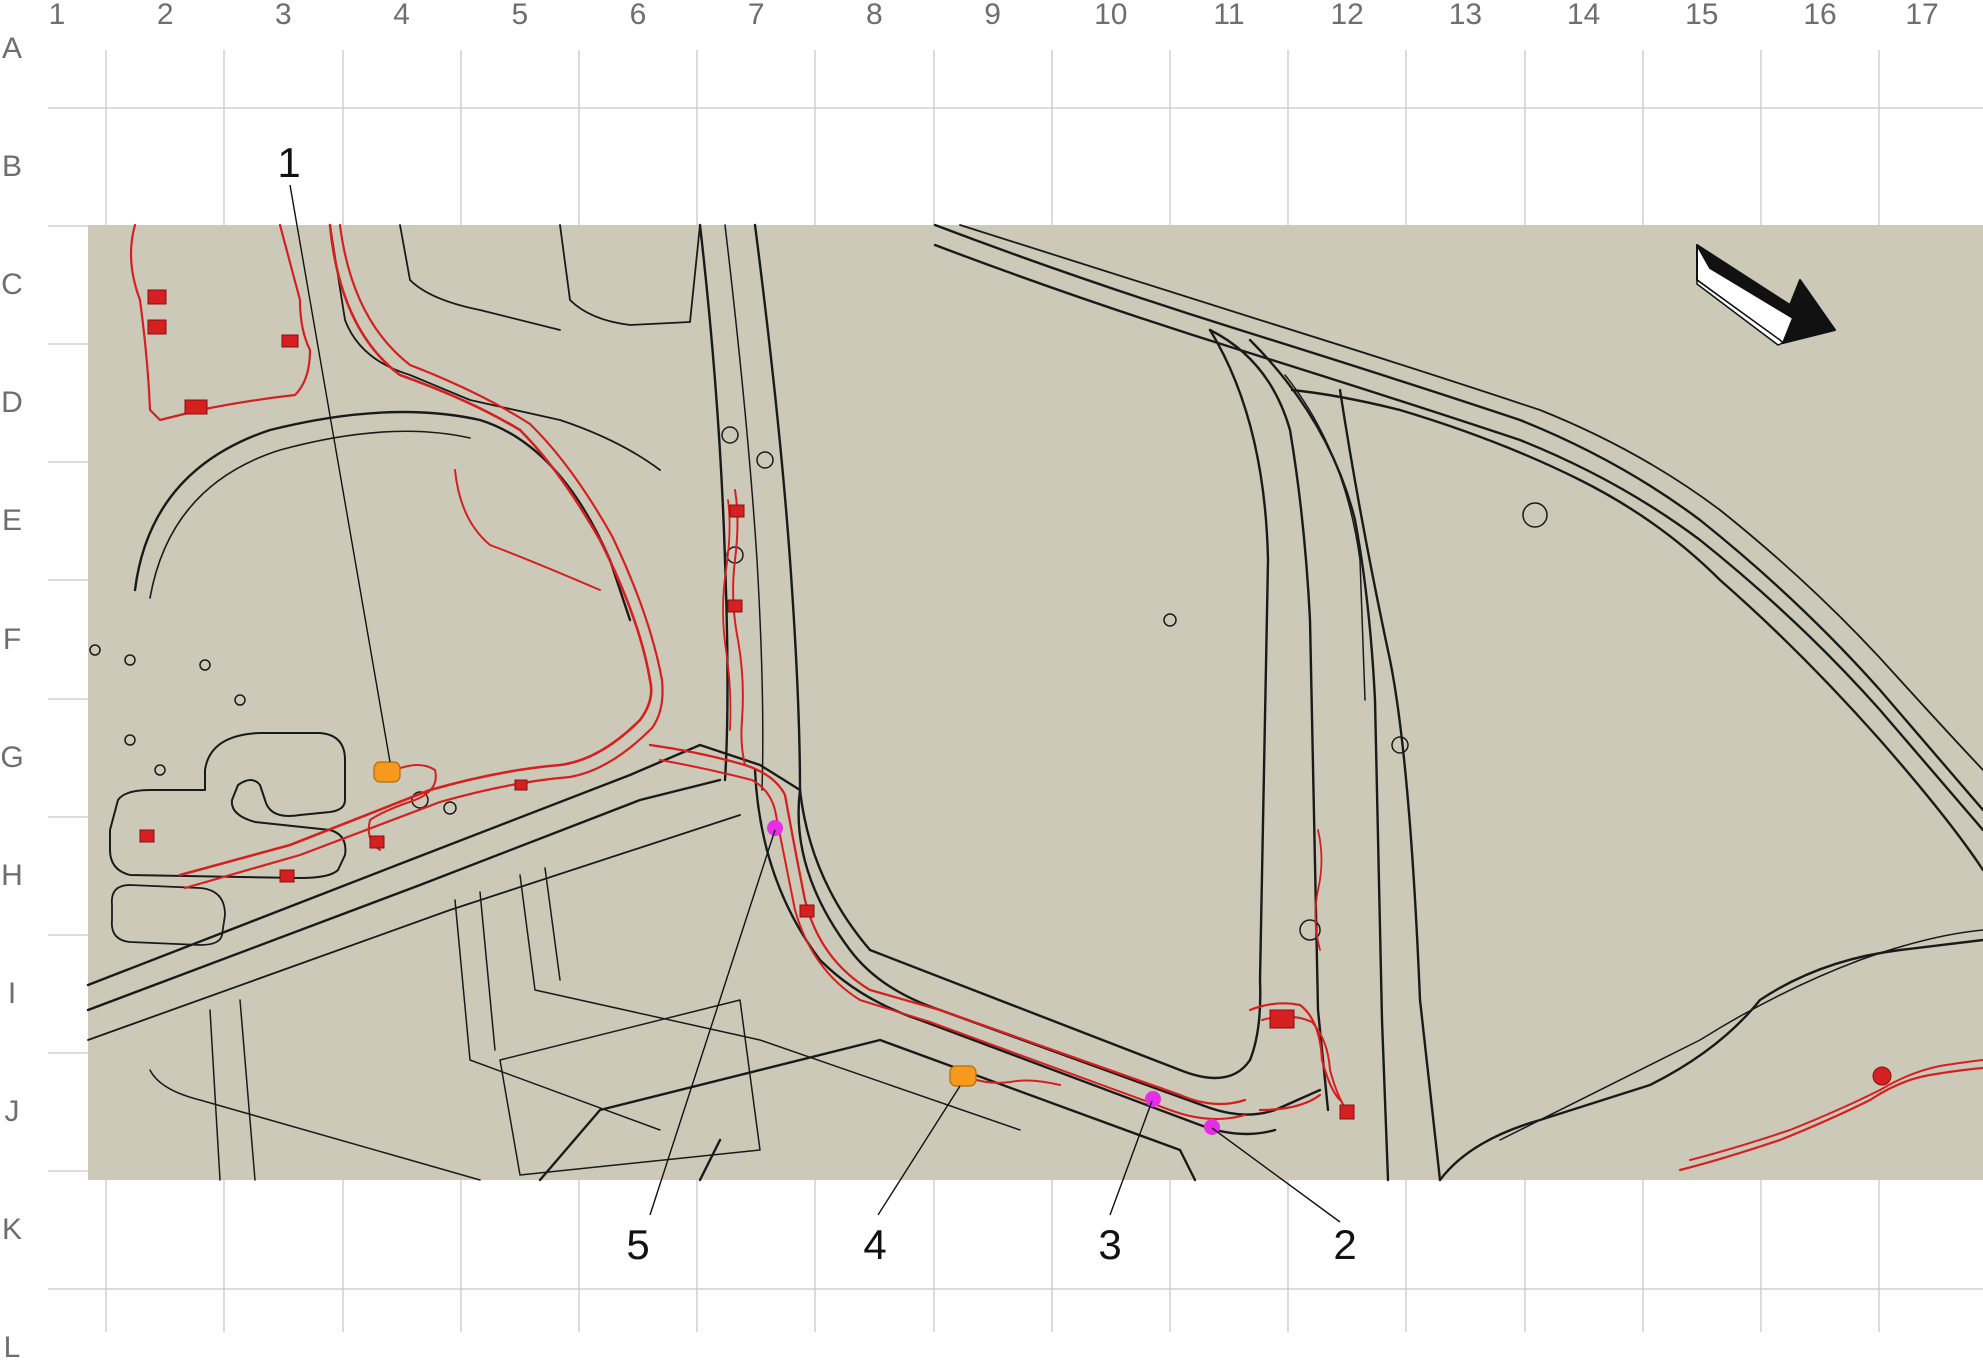 Image resolution: width=1983 pixels, height=1364 pixels. What do you see at coordinates (875, 1244) in the screenshot?
I see `callout-number-4: 4` at bounding box center [875, 1244].